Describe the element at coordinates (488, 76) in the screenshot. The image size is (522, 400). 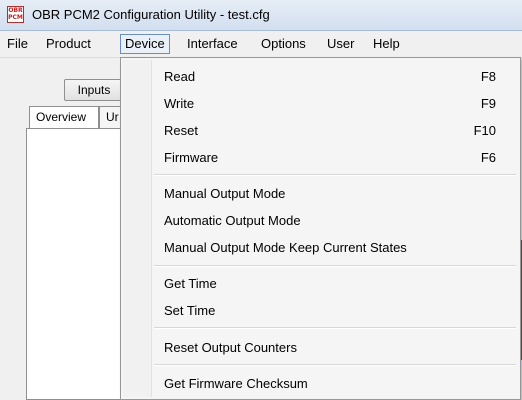
I see `menu-item-shortcut: F8` at that location.